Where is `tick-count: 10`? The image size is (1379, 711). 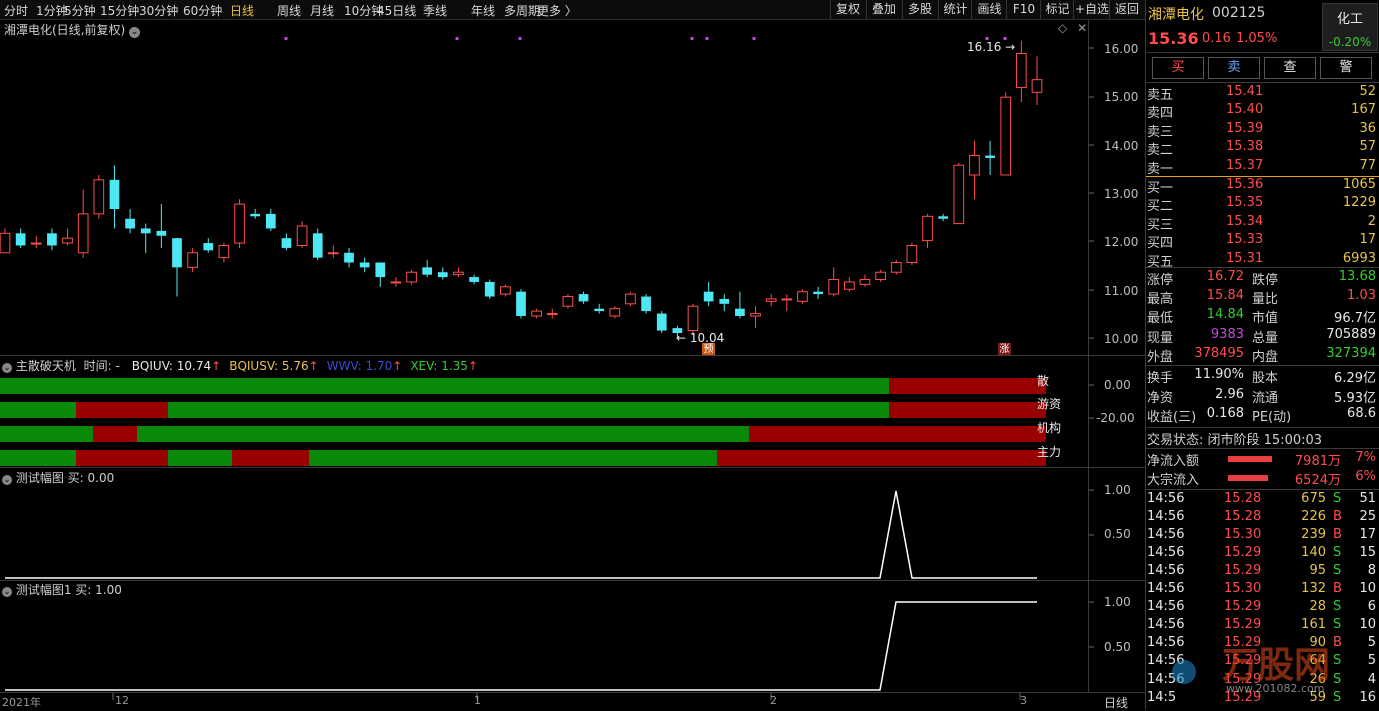 tick-count: 10 is located at coordinates (1367, 625).